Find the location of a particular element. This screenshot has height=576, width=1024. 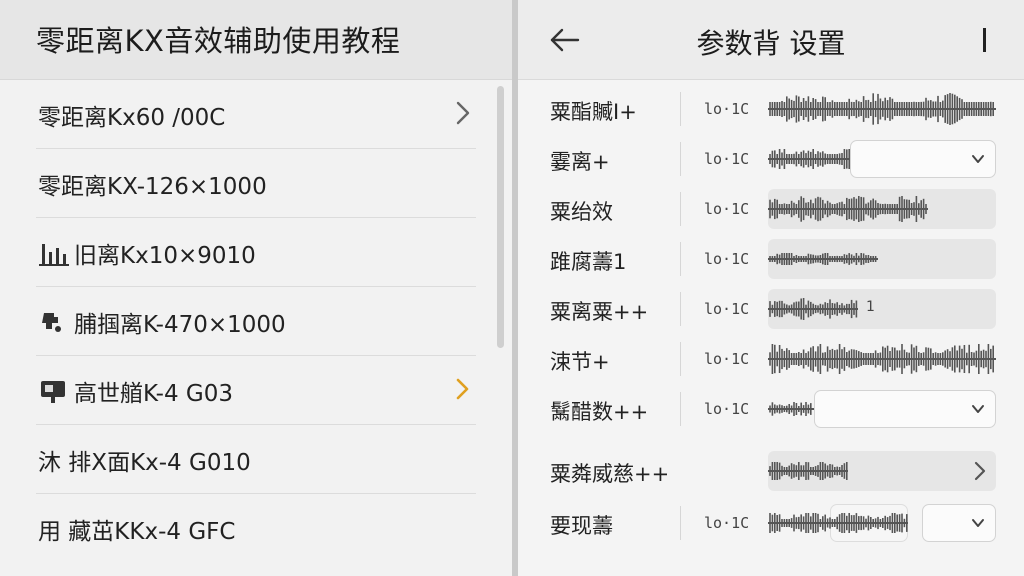

param-row: 粟粦威慈++ is located at coordinates (771, 471).